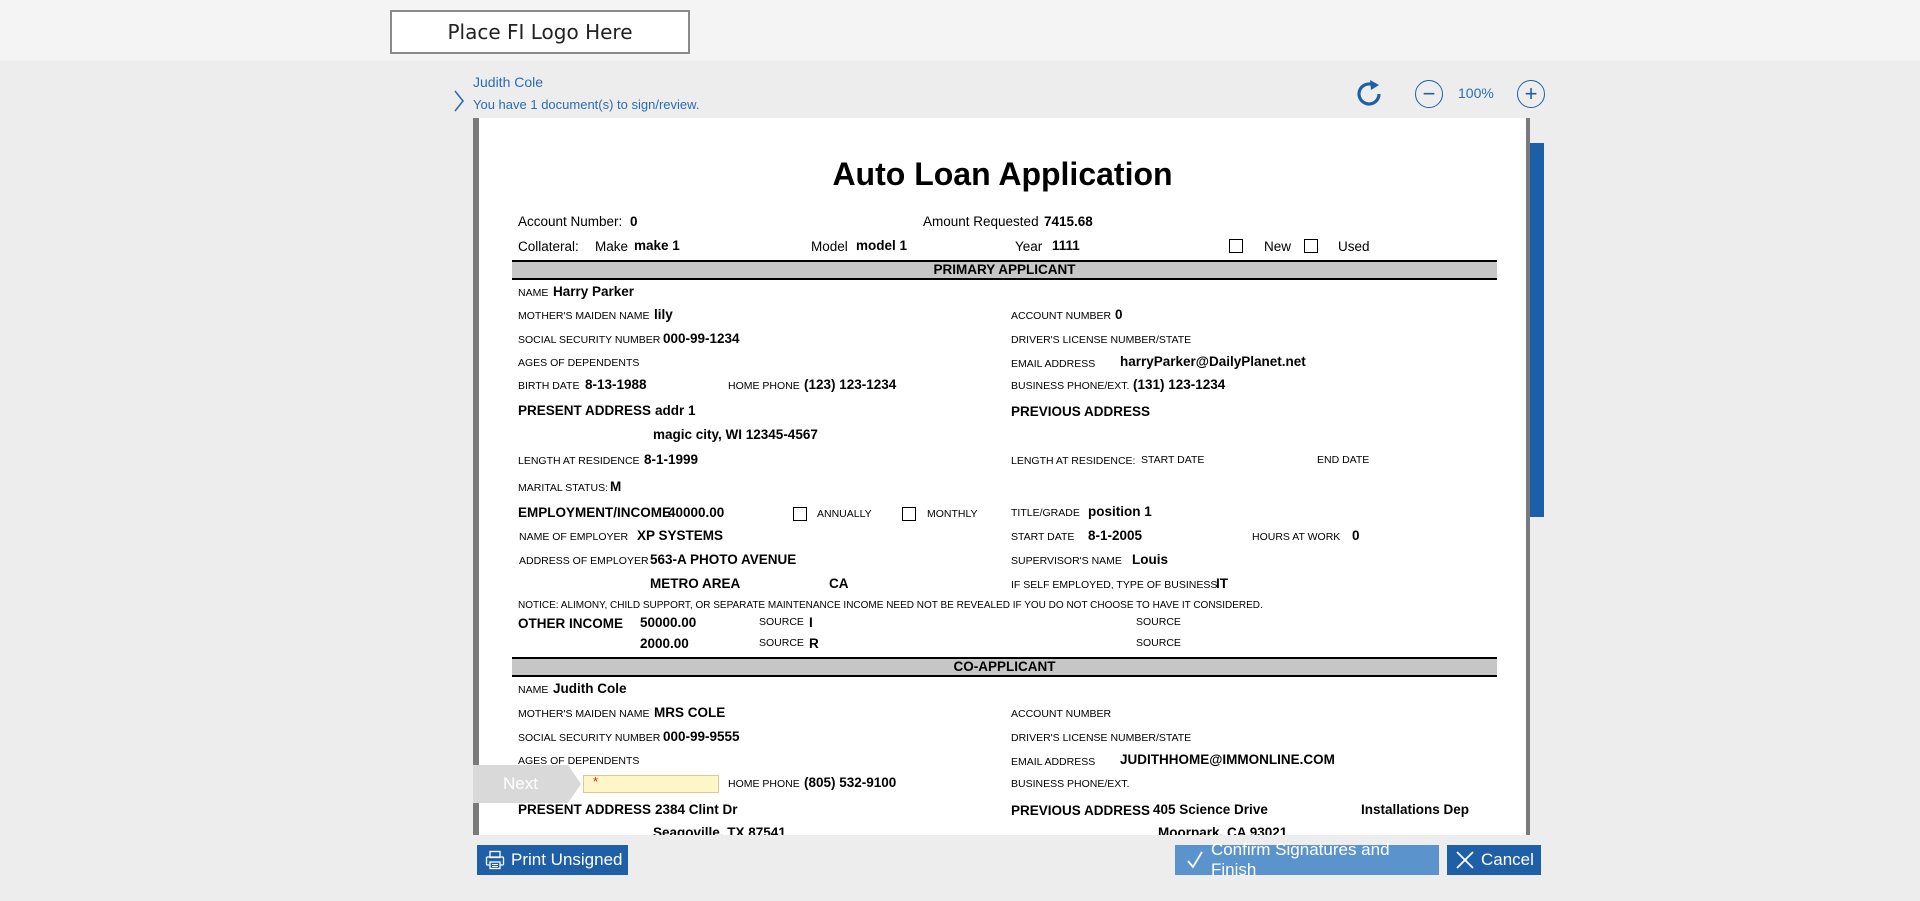 This screenshot has width=1920, height=901. Describe the element at coordinates (671, 459) in the screenshot. I see `primary-length-value: 8-1-1999` at that location.